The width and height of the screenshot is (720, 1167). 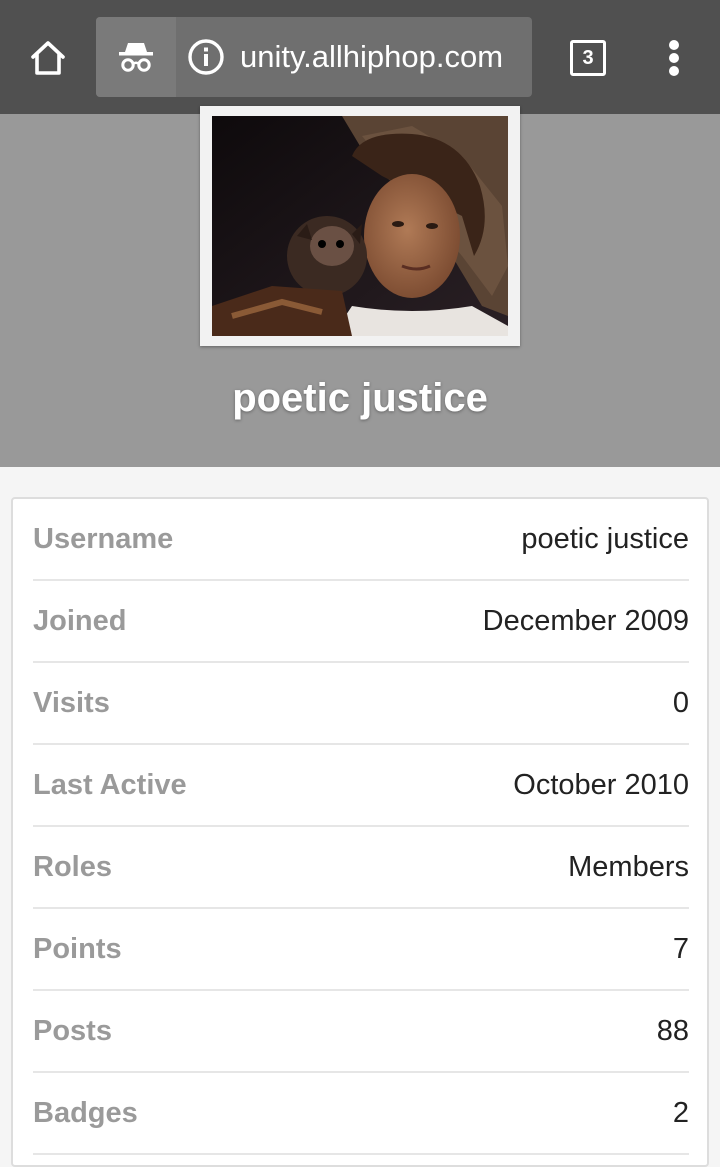 I want to click on incognito-badge, so click(x=136, y=57).